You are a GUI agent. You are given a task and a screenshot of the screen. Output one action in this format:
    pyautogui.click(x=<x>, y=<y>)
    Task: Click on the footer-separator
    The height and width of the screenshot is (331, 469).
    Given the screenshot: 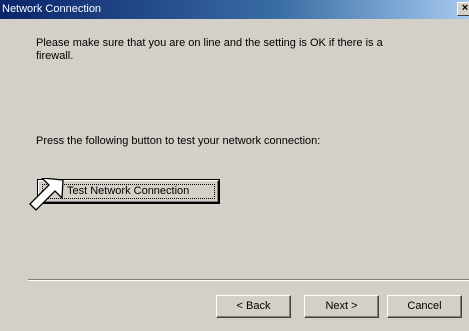 What is the action you would take?
    pyautogui.click(x=248, y=280)
    